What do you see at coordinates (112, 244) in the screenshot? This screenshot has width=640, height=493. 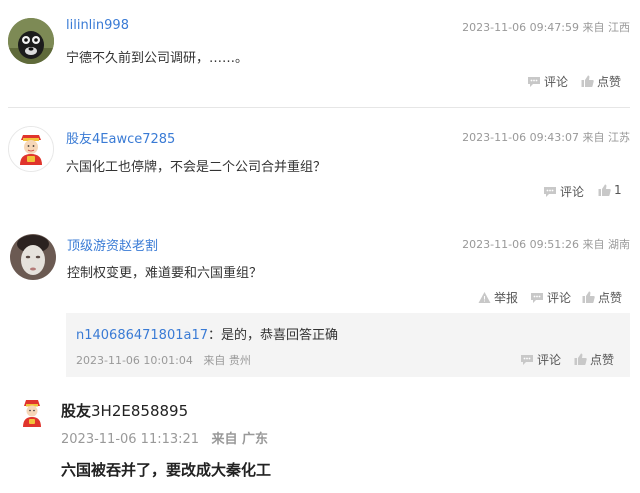 I see `username: 顶级游资赵老割` at bounding box center [112, 244].